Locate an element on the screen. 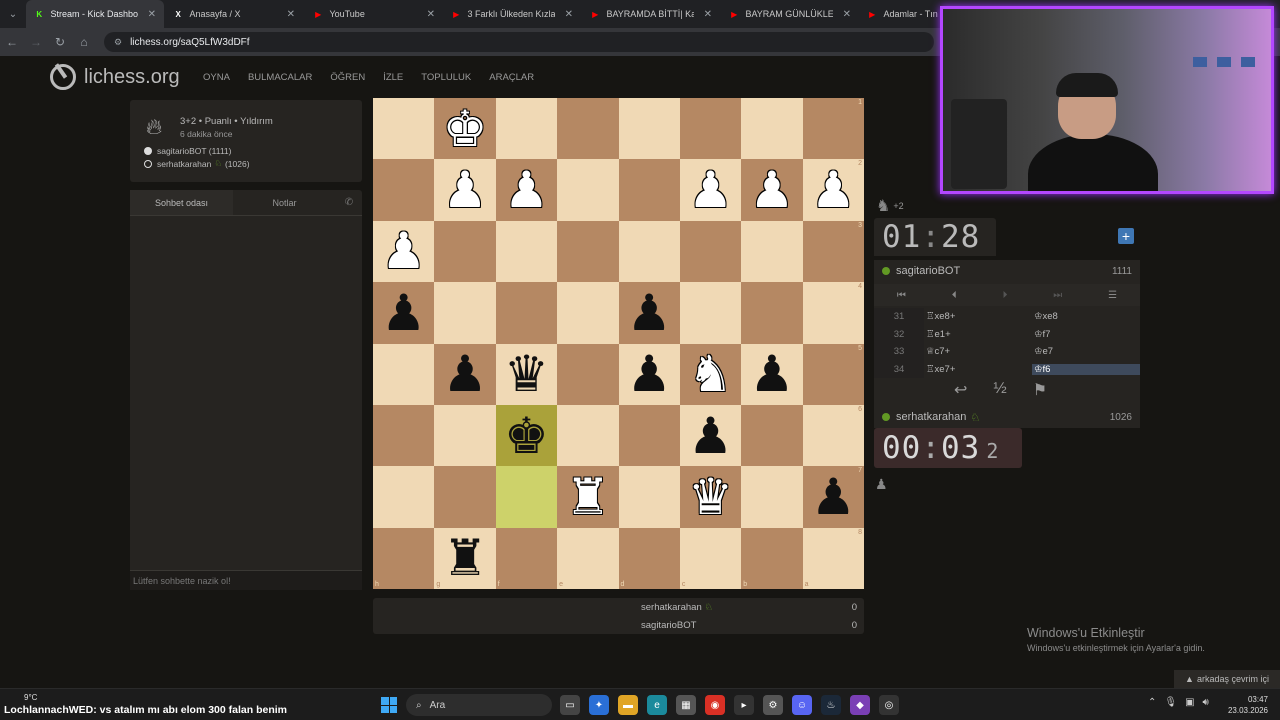  black-player: serhatkarahan ♘ (1026) is located at coordinates (197, 163).